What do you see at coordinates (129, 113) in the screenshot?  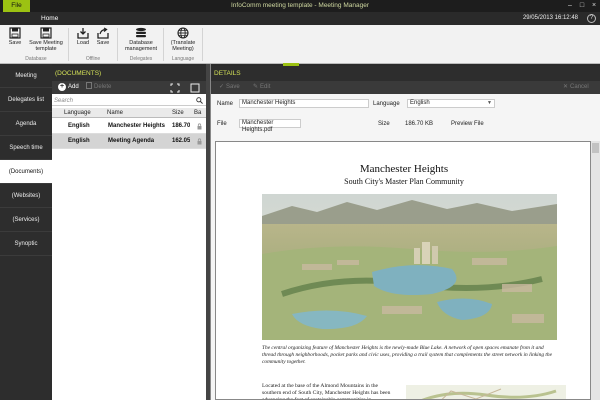 I see `table-header: Language Name Size Ba` at bounding box center [129, 113].